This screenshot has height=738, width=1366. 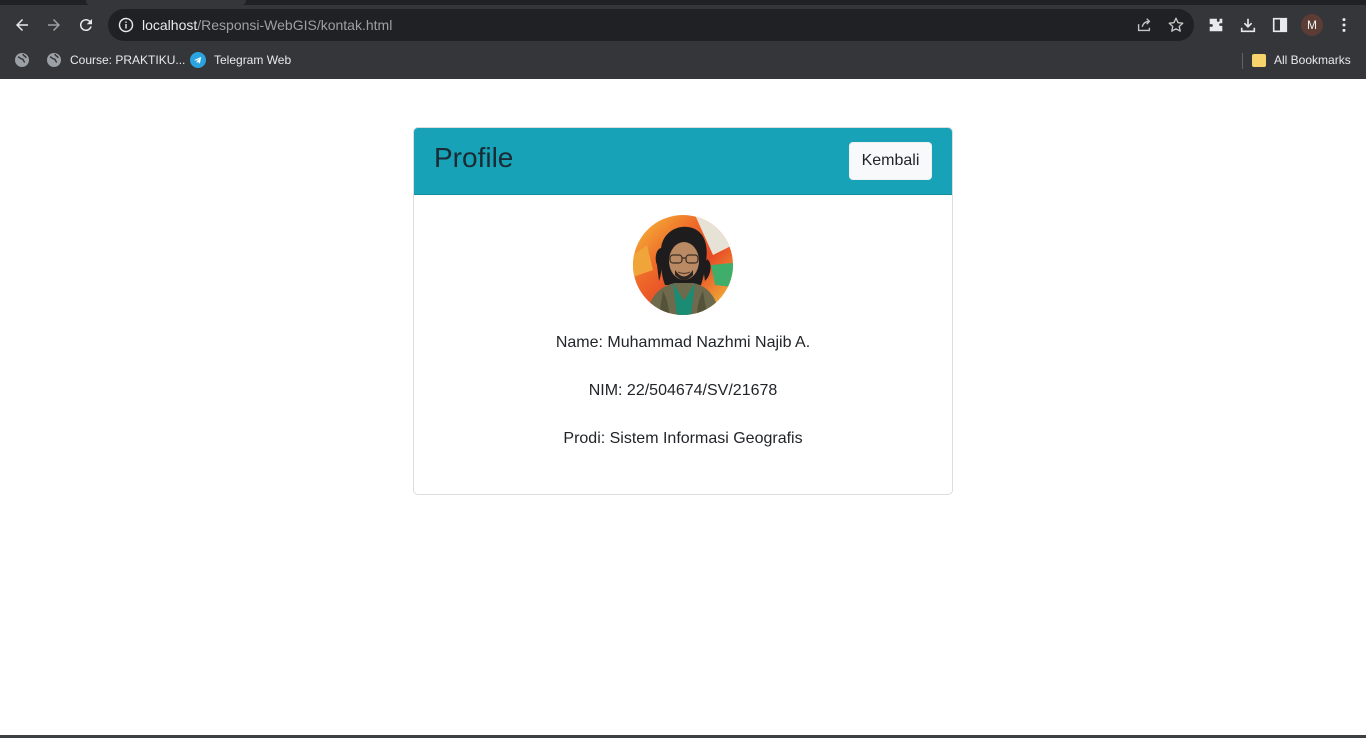 What do you see at coordinates (683, 161) in the screenshot?
I see `card-header: Profile Kembali` at bounding box center [683, 161].